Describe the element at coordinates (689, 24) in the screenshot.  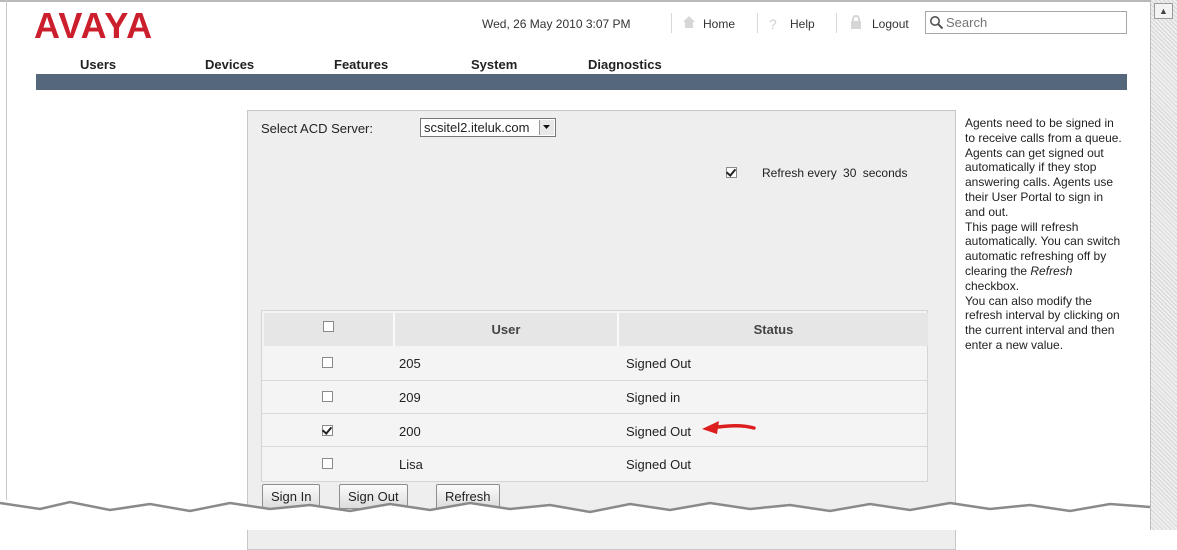
I see `home-icon` at that location.